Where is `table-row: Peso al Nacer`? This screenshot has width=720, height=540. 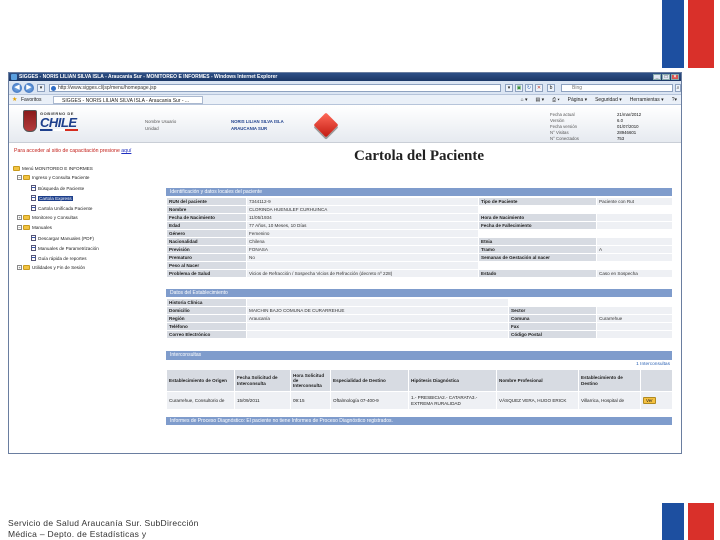 table-row: Peso al Nacer is located at coordinates (419, 265).